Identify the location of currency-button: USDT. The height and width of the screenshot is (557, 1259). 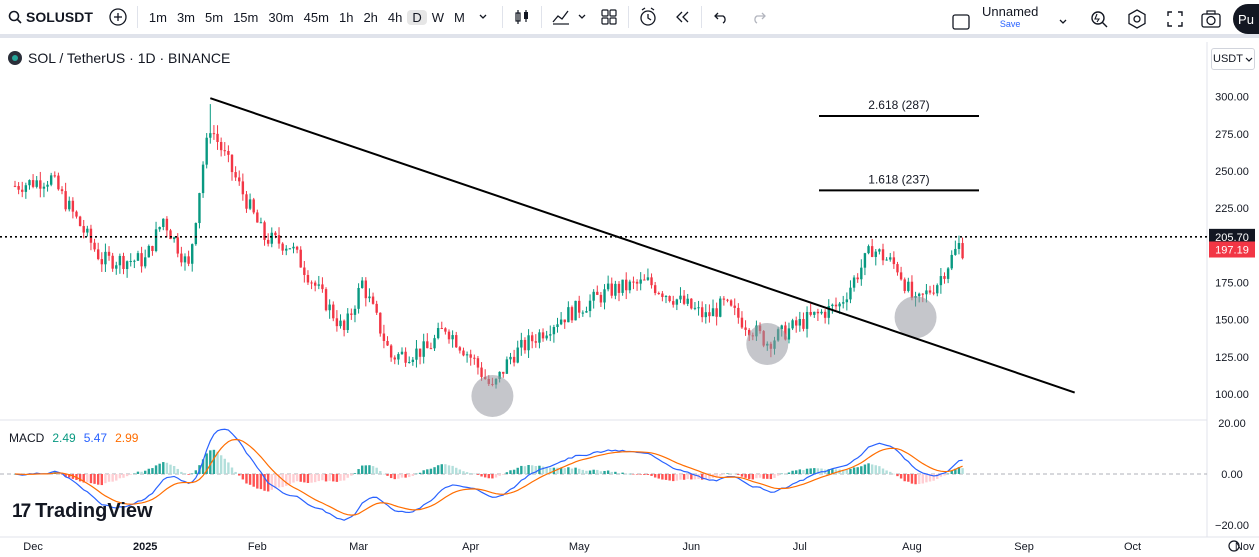
(1233, 59).